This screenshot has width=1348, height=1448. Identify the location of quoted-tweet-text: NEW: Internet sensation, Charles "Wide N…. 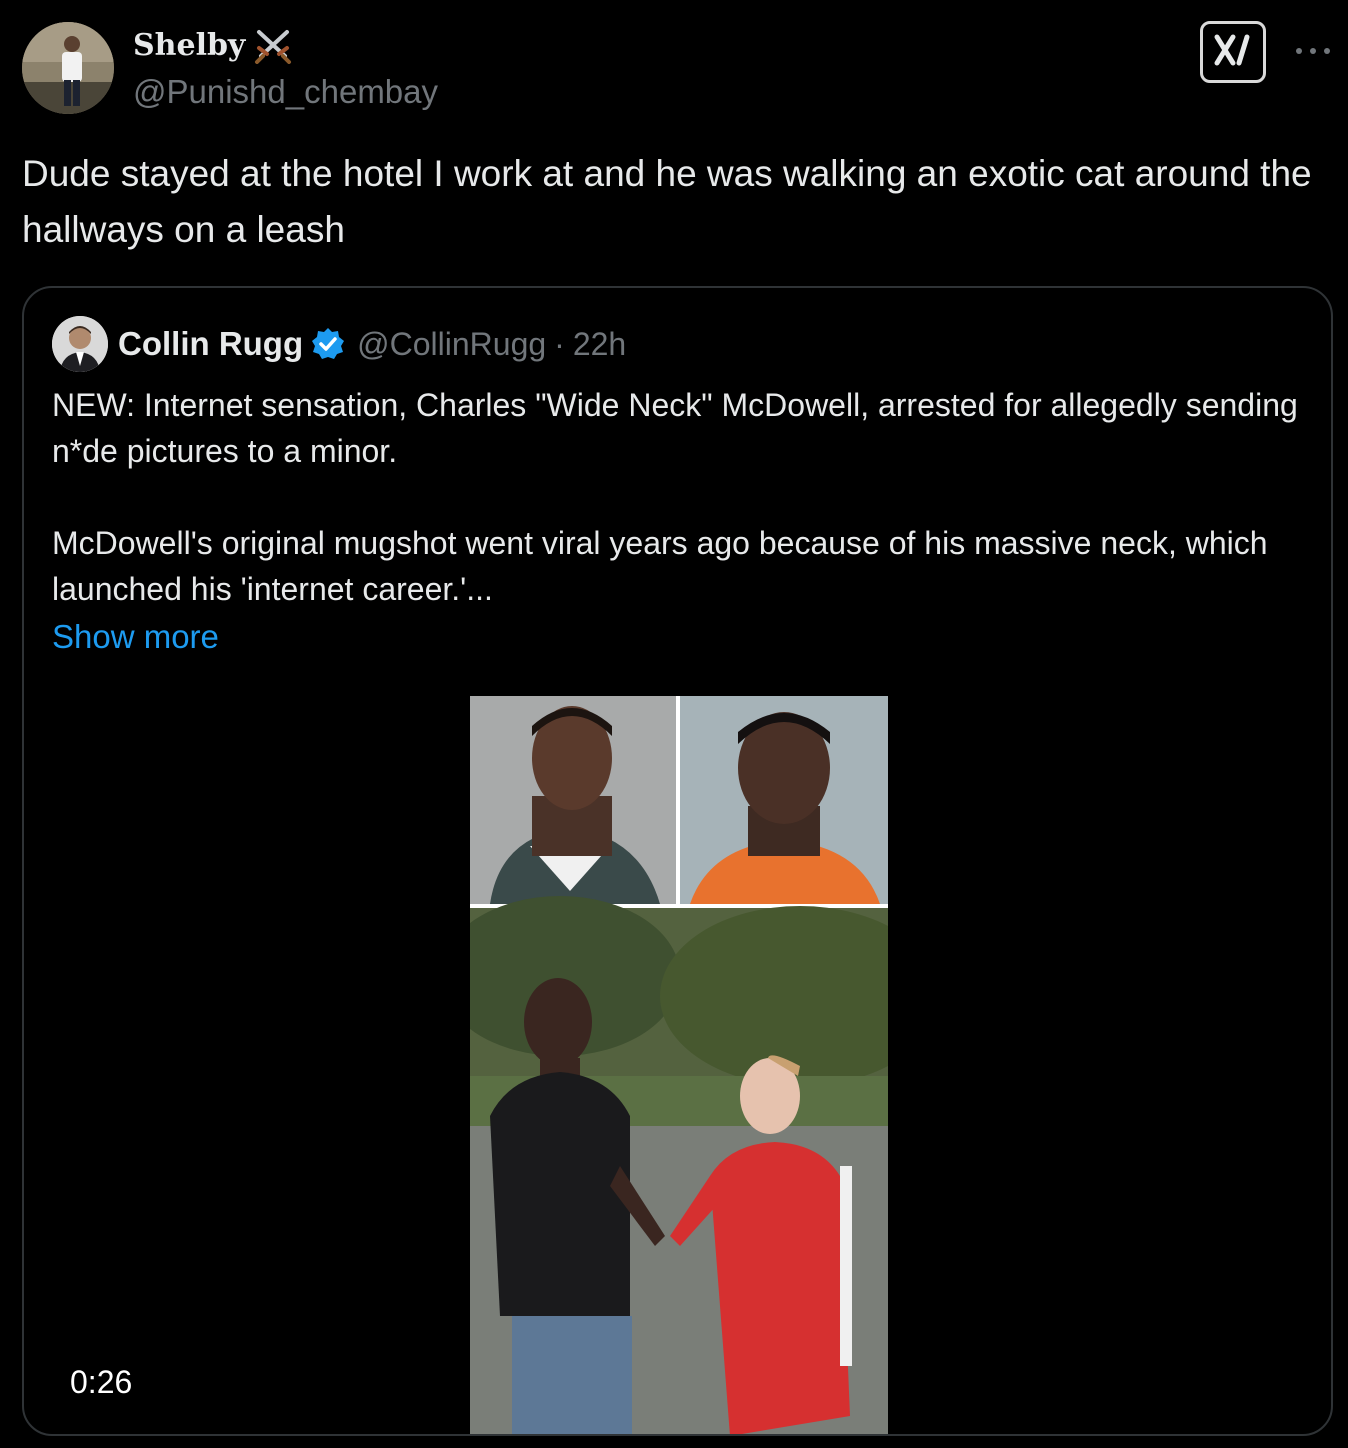
(683, 497).